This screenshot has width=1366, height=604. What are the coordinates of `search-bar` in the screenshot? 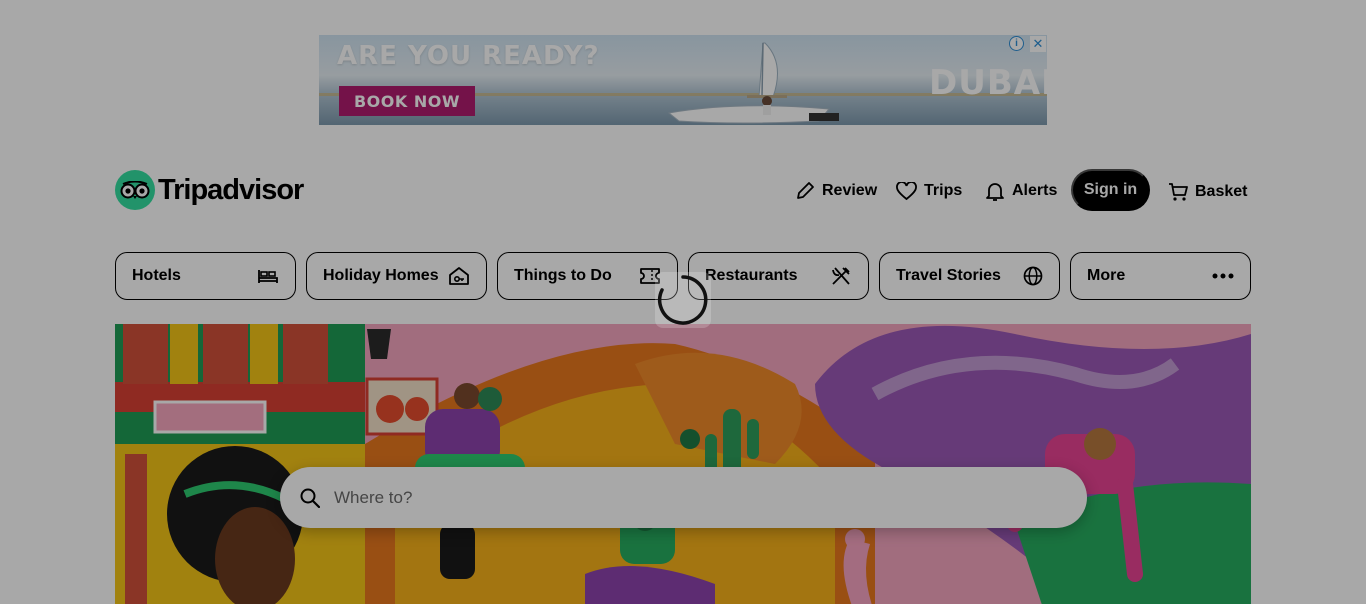 It's located at (683, 497).